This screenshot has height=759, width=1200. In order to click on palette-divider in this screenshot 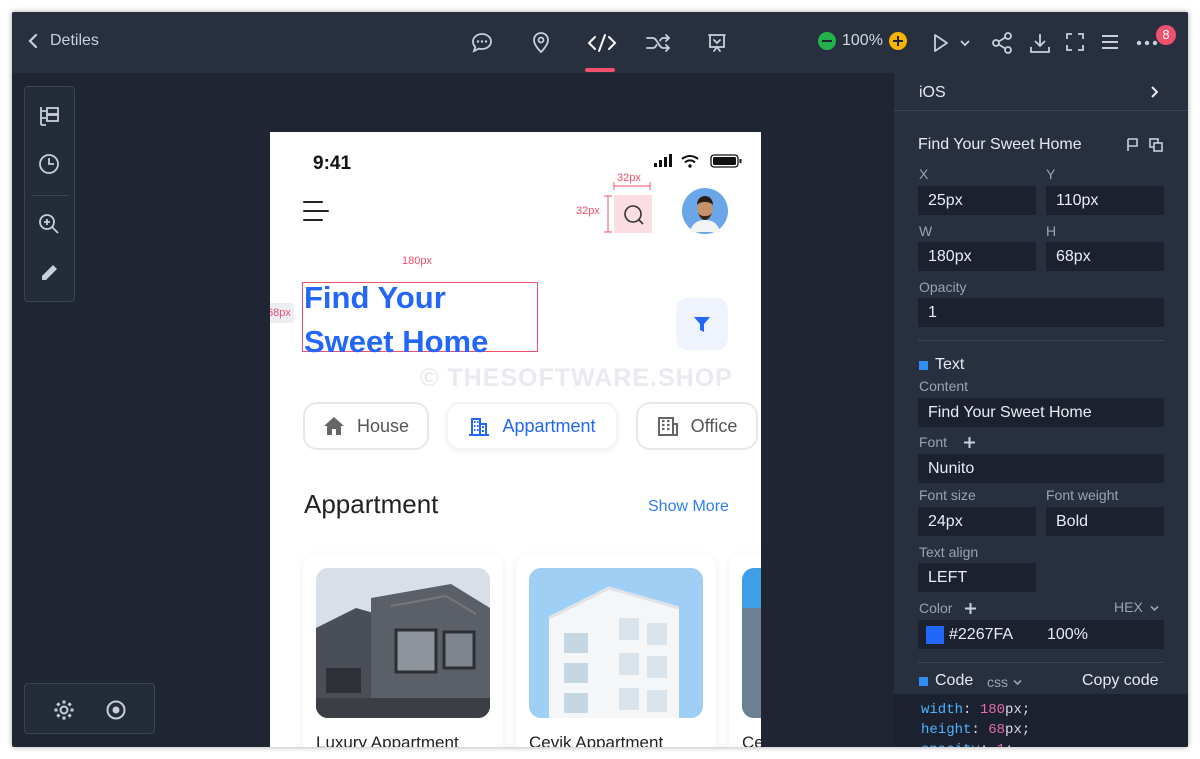, I will do `click(50, 195)`.